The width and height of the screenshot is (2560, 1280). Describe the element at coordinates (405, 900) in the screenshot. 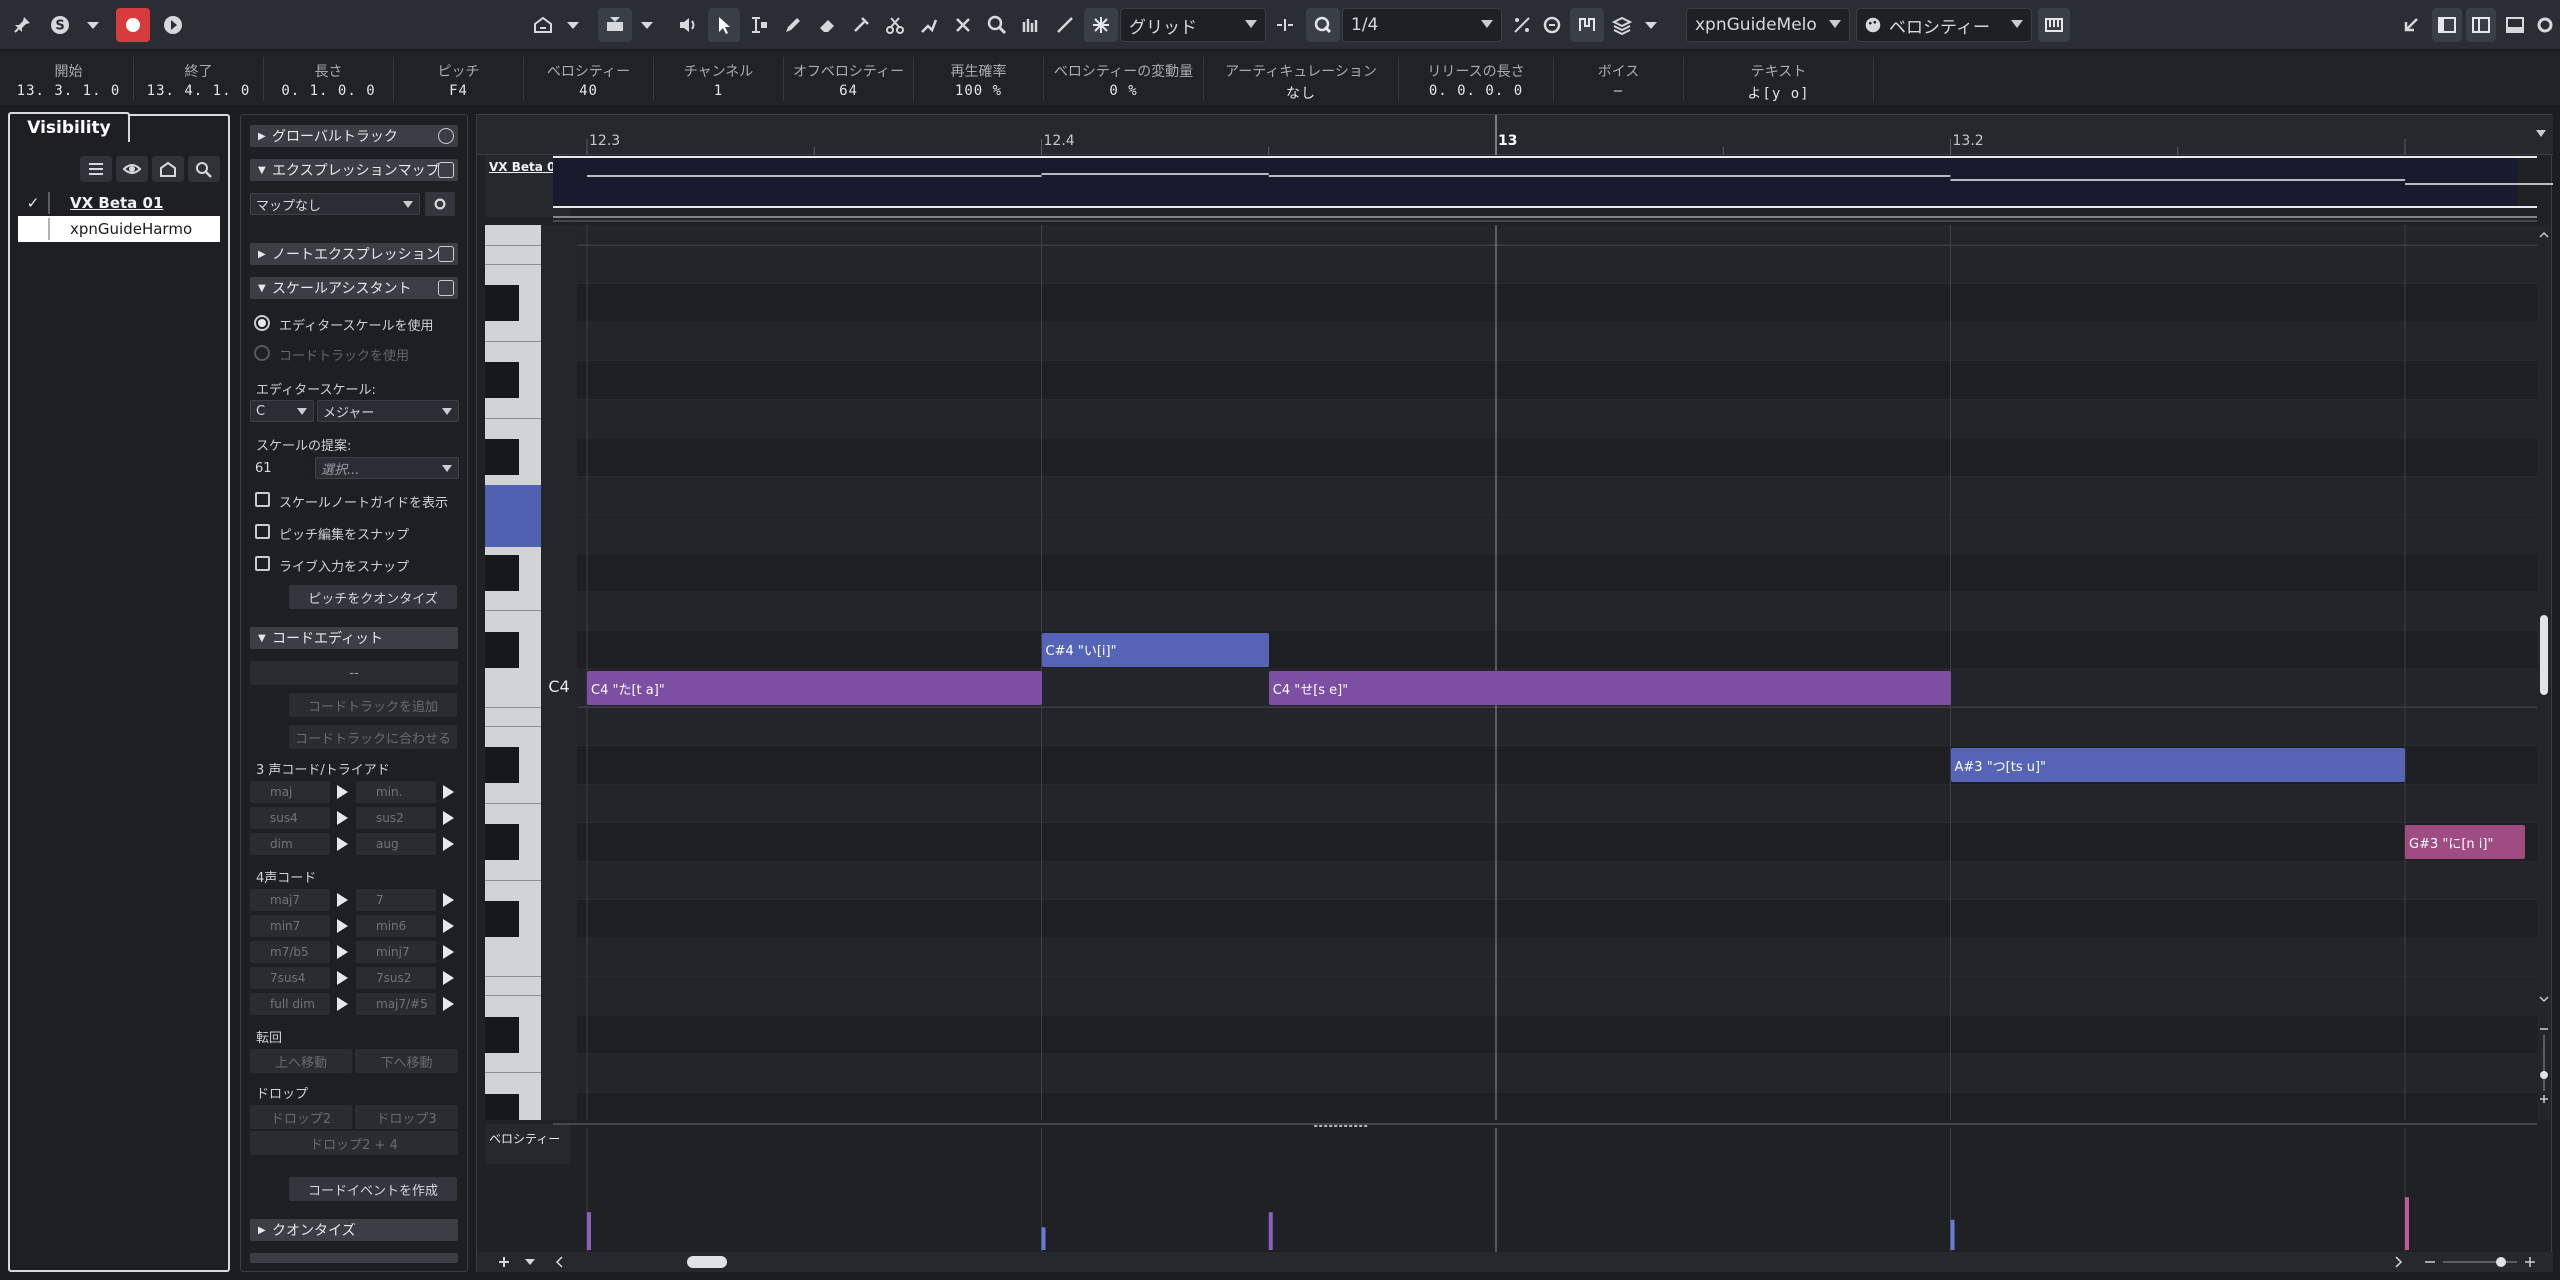

I see `chord-button: 7` at that location.